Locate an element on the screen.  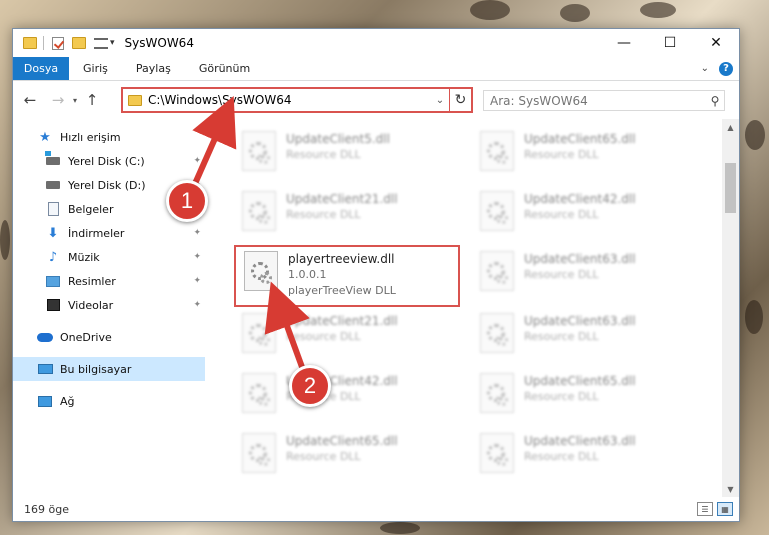
pictures-icon is located at coordinates (53, 281).